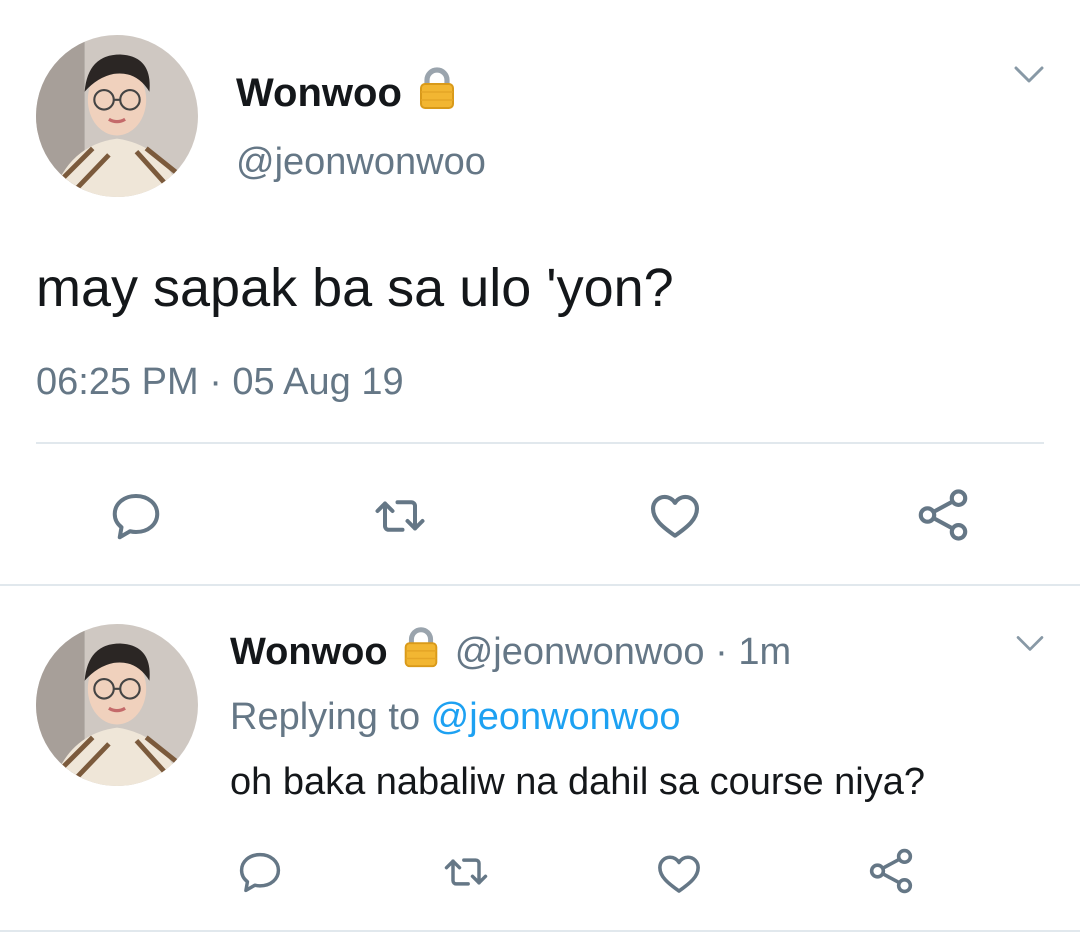  I want to click on reply-handle: @jeonwonwoo, so click(580, 652).